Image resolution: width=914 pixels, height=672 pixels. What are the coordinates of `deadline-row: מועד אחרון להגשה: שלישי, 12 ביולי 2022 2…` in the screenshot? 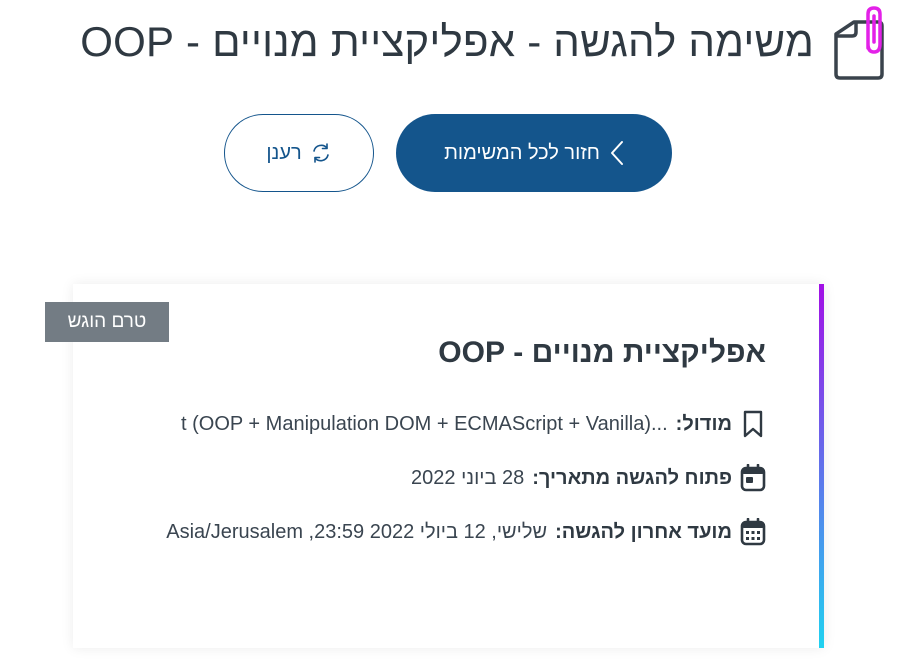 It's located at (466, 532).